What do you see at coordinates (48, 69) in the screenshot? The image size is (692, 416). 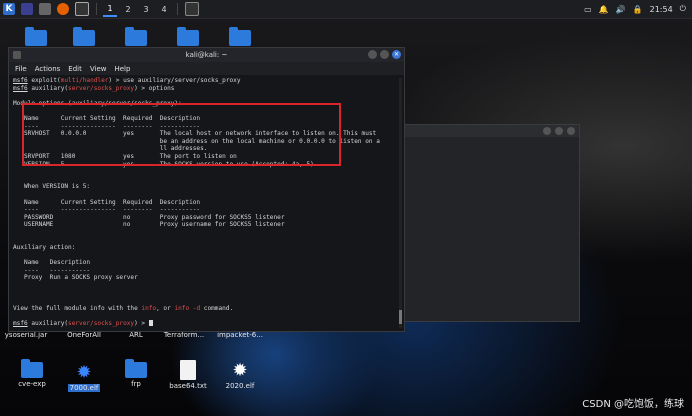 I see `menu-actions: Actions` at bounding box center [48, 69].